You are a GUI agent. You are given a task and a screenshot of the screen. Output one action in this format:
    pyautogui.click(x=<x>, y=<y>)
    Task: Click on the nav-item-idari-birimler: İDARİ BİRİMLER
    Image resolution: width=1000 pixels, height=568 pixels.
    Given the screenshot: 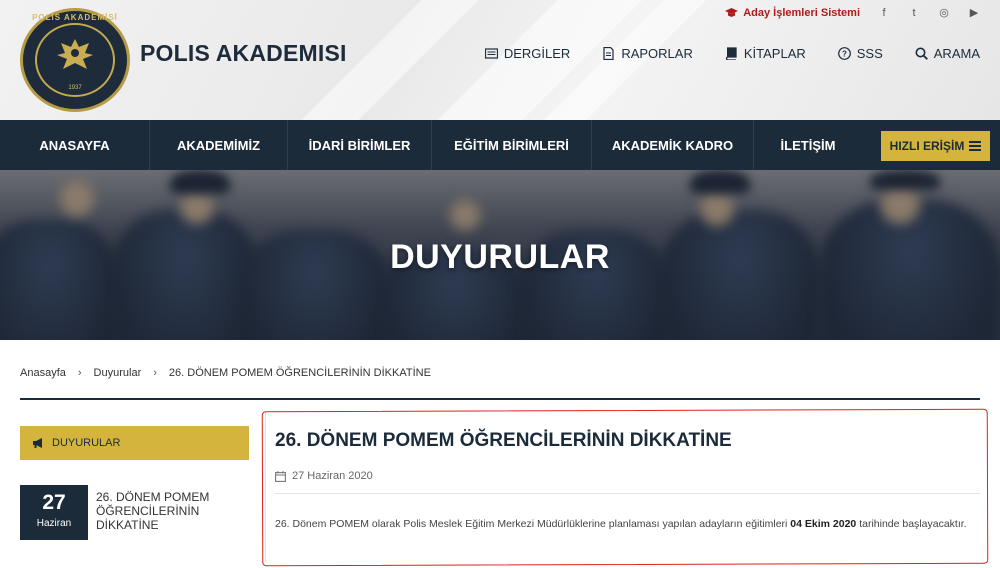 What is the action you would take?
    pyautogui.click(x=360, y=145)
    